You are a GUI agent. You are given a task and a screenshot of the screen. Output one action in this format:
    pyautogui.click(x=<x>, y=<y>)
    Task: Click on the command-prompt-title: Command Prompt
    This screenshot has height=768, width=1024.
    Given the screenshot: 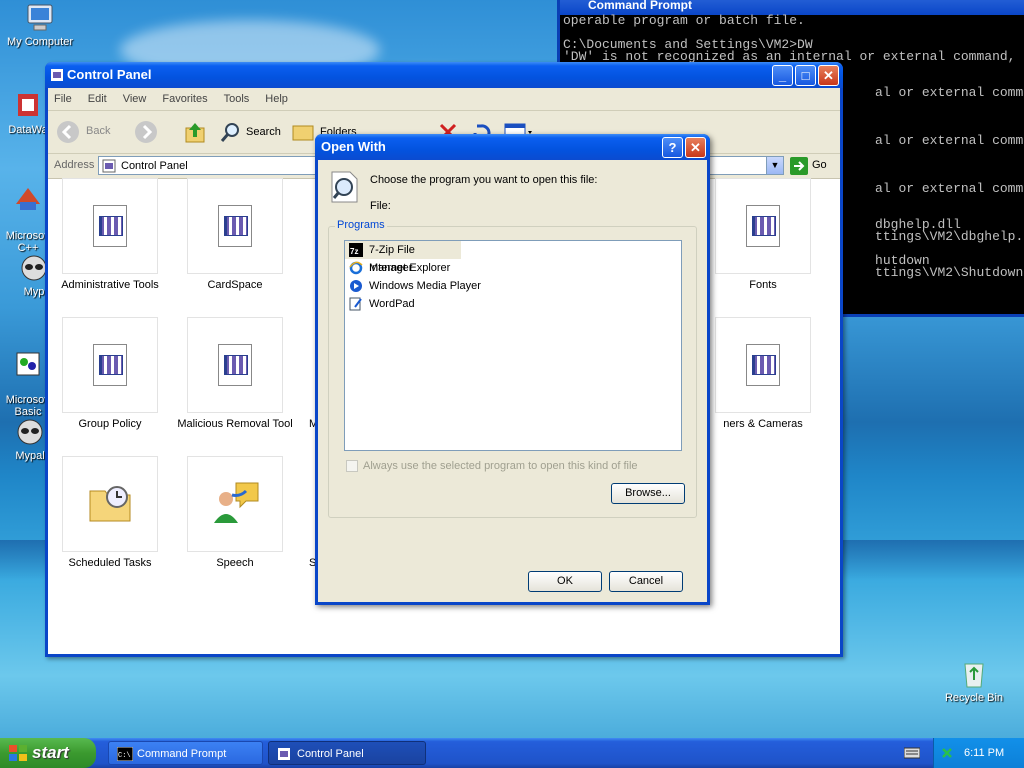 What is the action you would take?
    pyautogui.click(x=640, y=6)
    